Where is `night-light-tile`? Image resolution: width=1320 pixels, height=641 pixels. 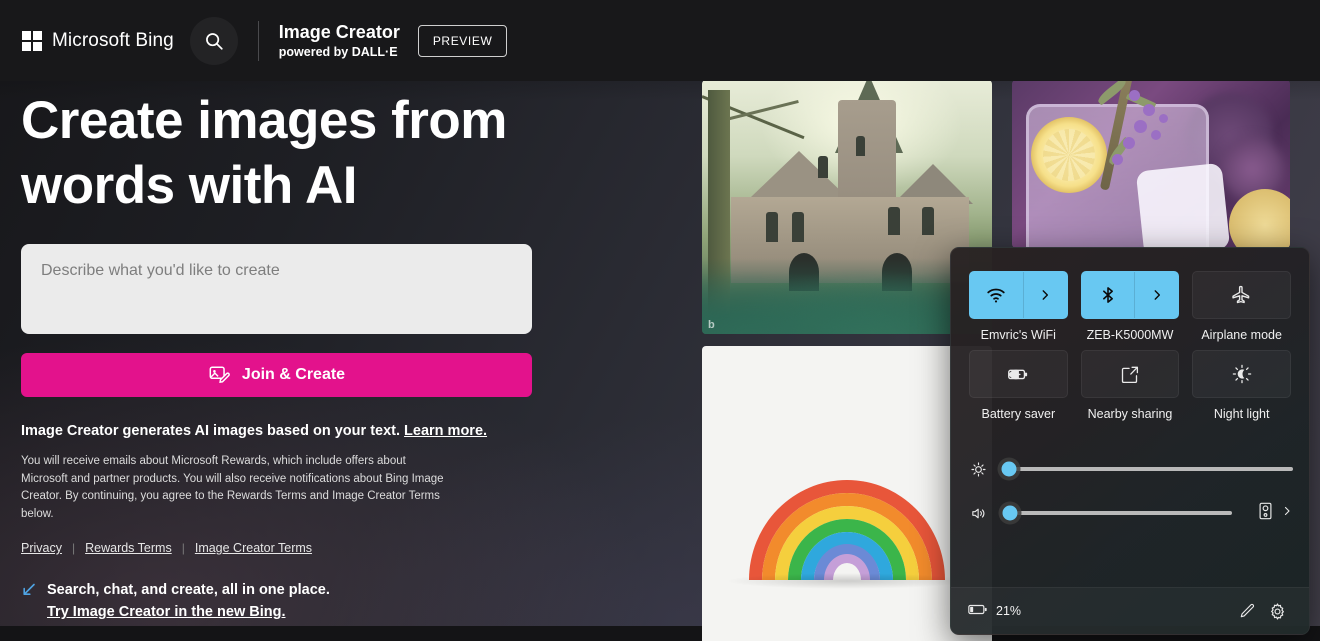 night-light-tile is located at coordinates (1241, 374).